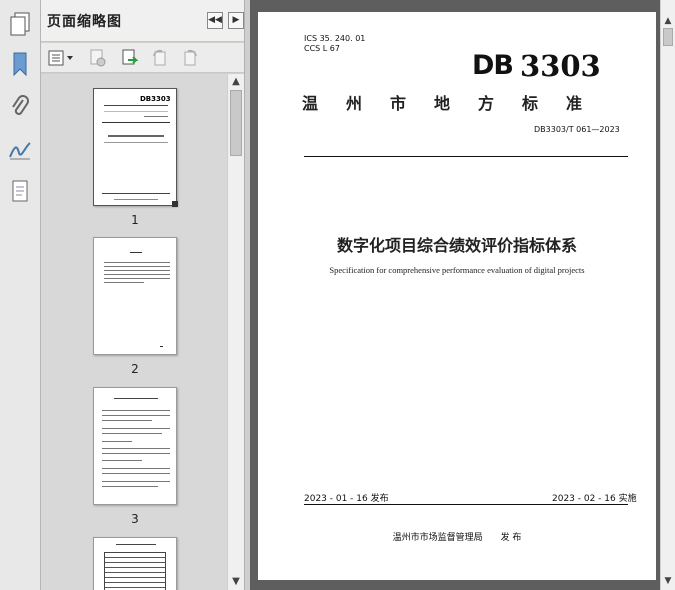  I want to click on header-rule, so click(466, 156).